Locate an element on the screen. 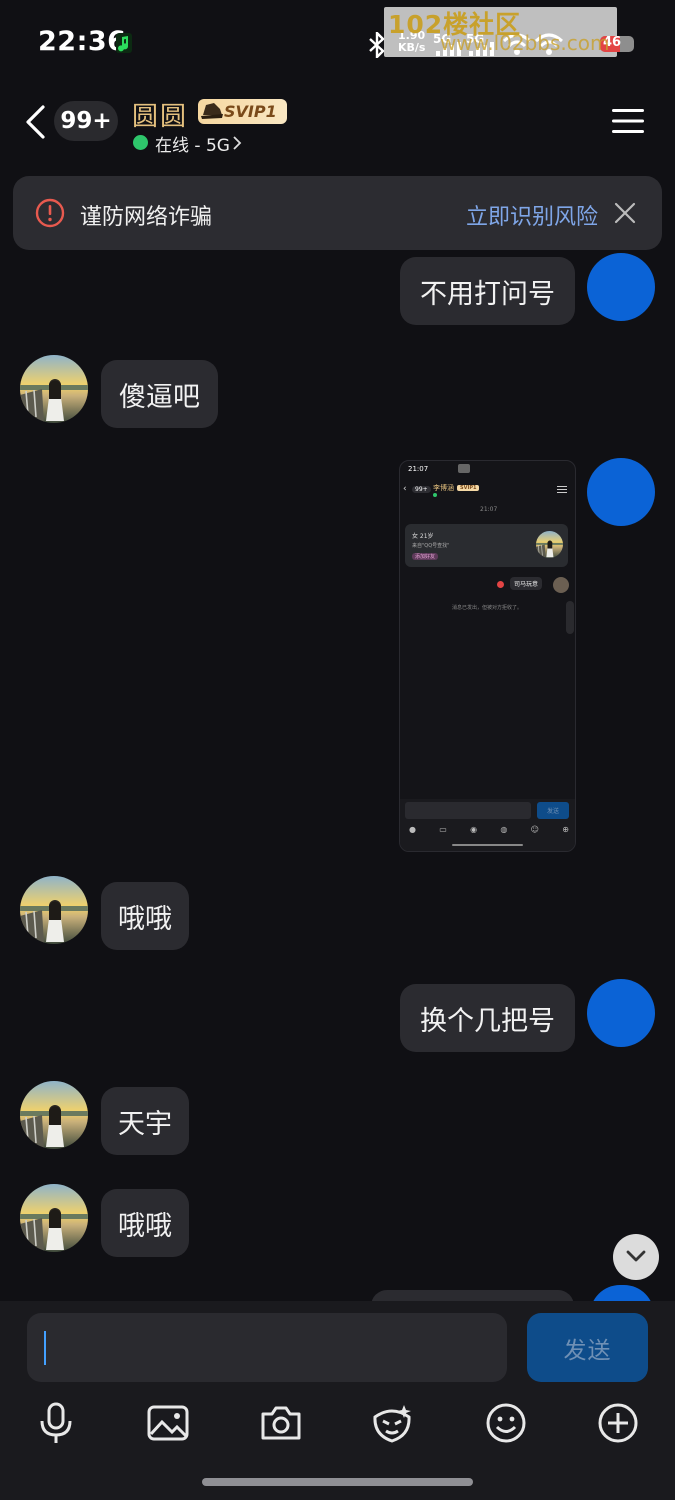 This screenshot has height=1500, width=675. menu-icon is located at coordinates (628, 121).